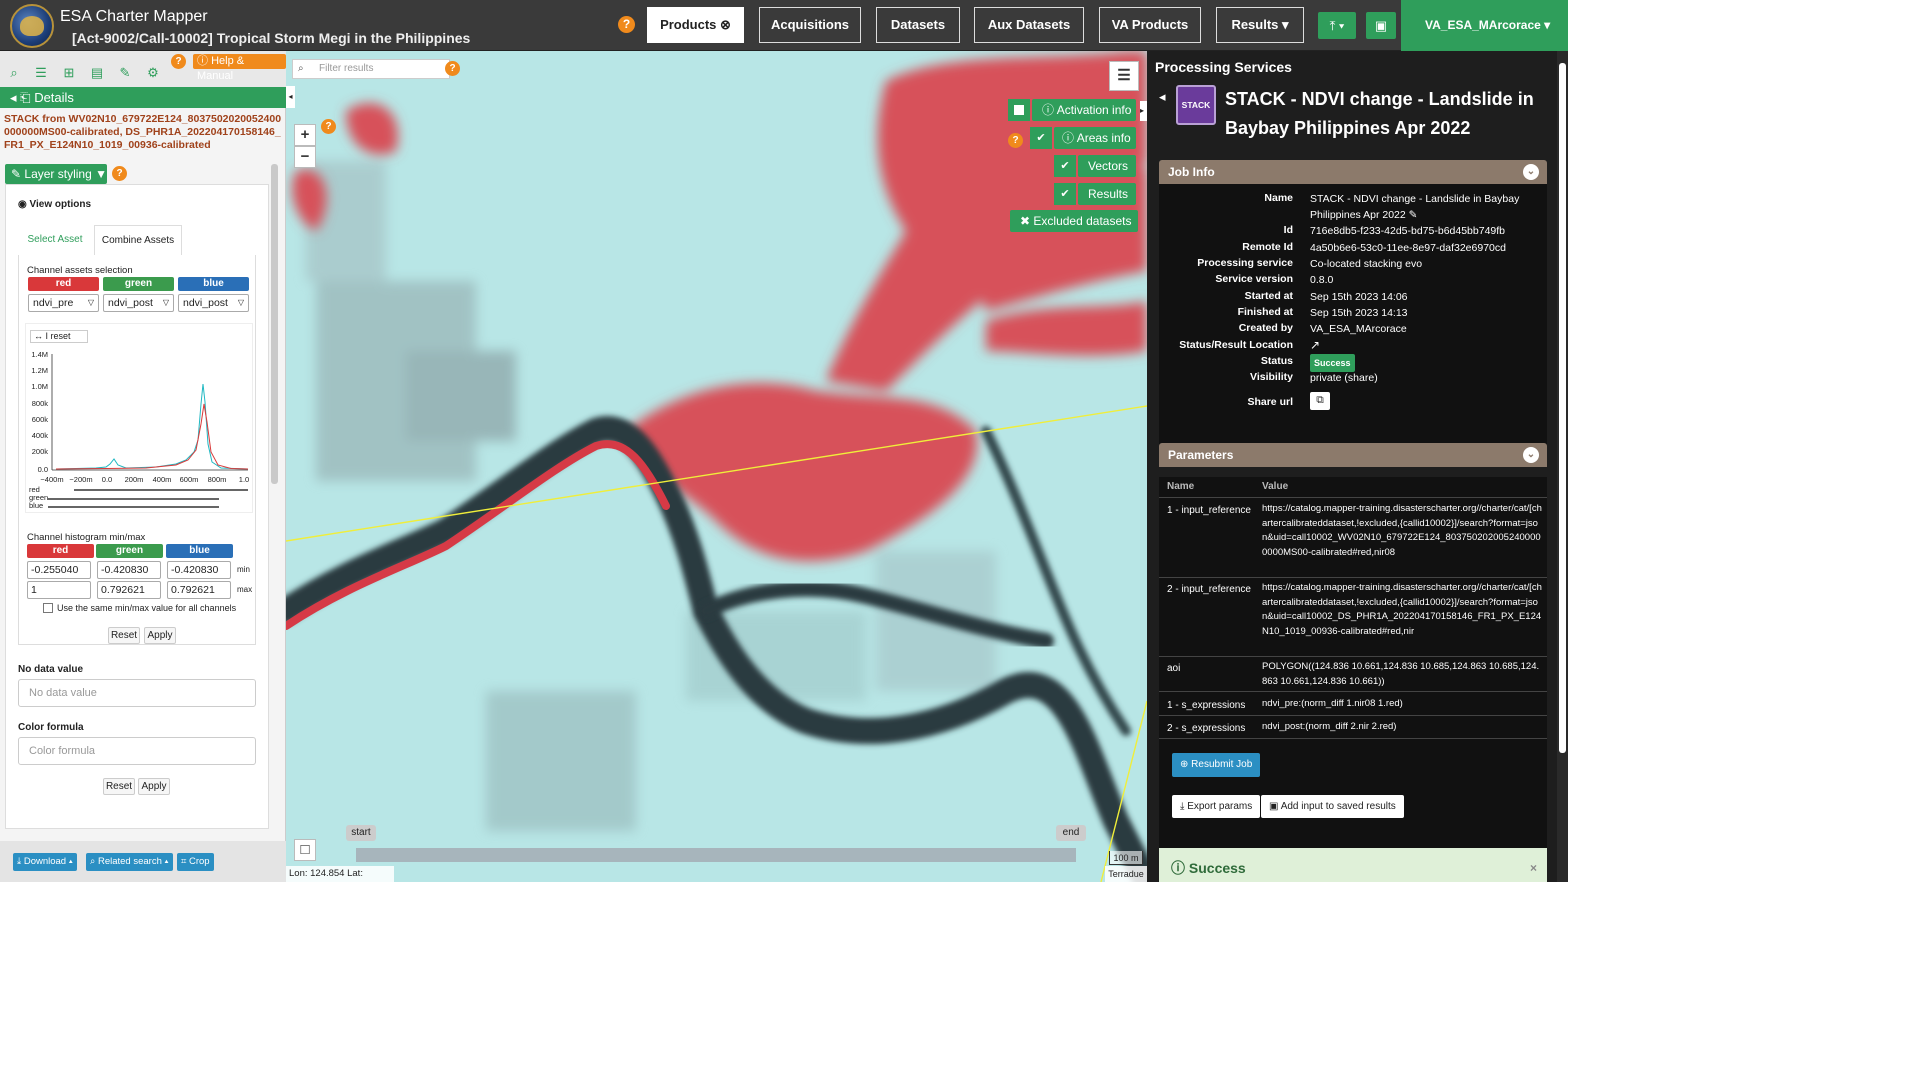  What do you see at coordinates (1353, 172) in the screenshot?
I see `job-info-header: Job Info ⌄` at bounding box center [1353, 172].